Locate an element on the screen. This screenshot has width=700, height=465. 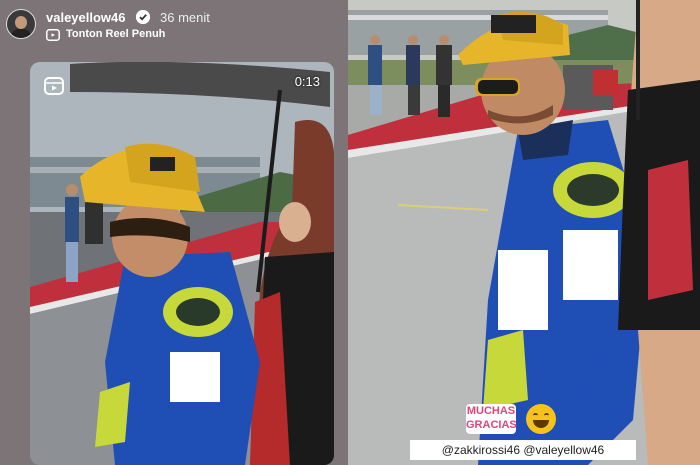
verified-badge-icon is located at coordinates (143, 17).